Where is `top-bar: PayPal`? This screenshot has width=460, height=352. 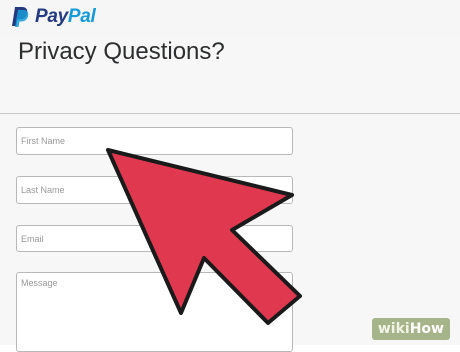 top-bar: PayPal is located at coordinates (230, 19).